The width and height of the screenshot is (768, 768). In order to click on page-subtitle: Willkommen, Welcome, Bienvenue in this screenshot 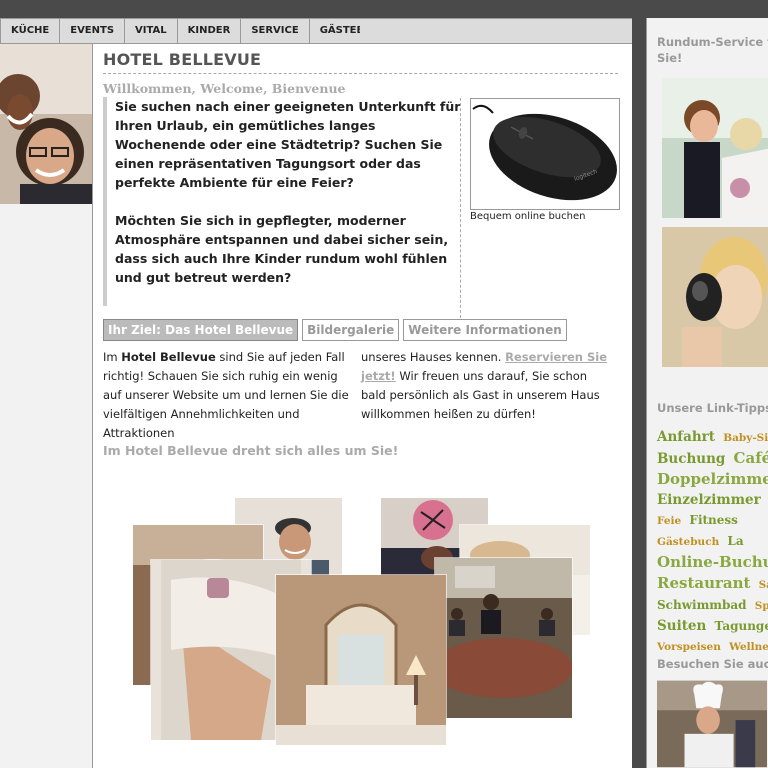, I will do `click(224, 88)`.